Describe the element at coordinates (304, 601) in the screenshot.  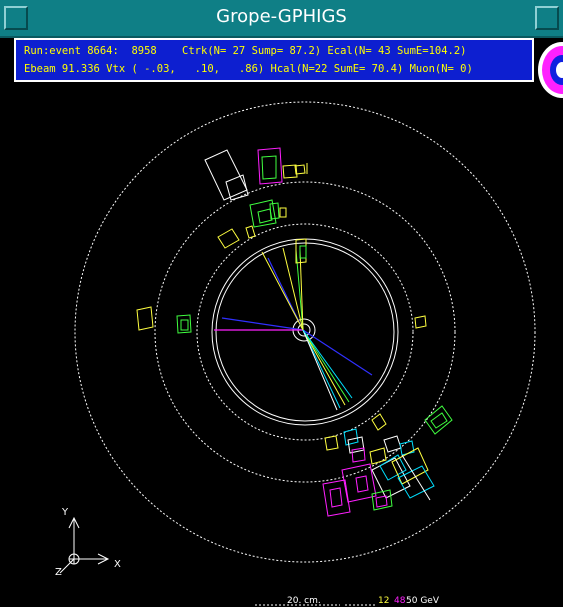
I see `distance-scale-label: 20. cm.` at that location.